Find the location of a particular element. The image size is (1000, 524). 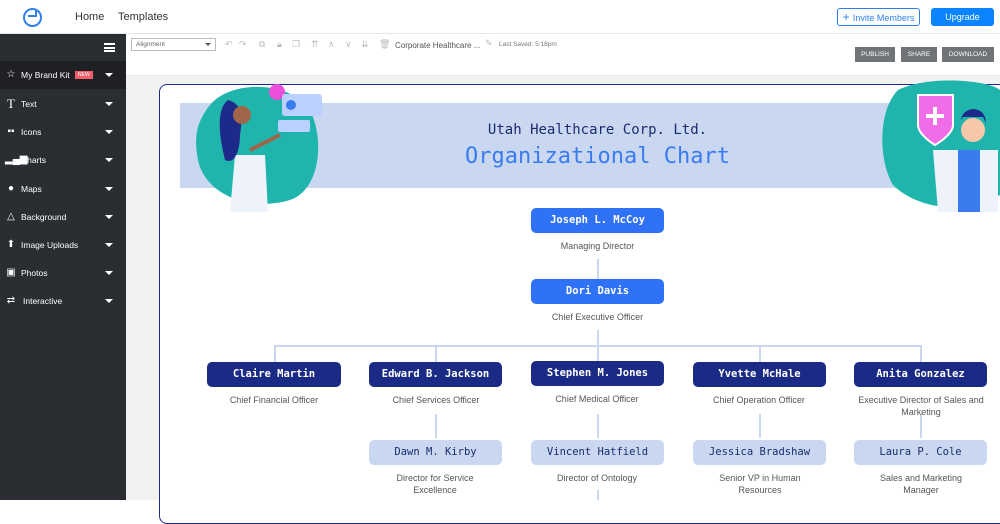

org-node-name: Joseph L. McCoy is located at coordinates (597, 220).